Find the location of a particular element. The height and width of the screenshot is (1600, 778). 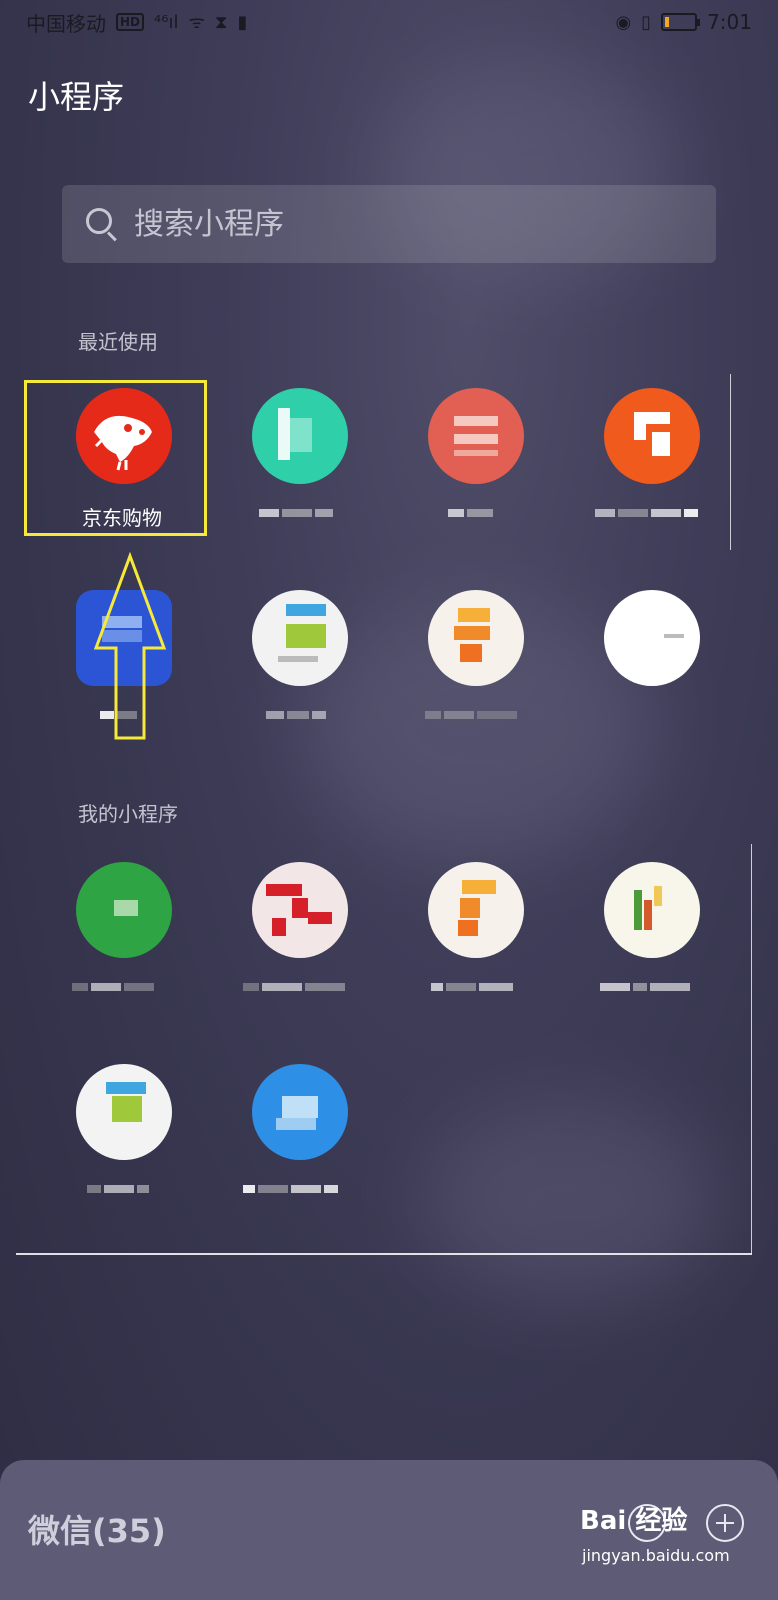

baidu-watermark: Bai 经验 is located at coordinates (634, 1521).